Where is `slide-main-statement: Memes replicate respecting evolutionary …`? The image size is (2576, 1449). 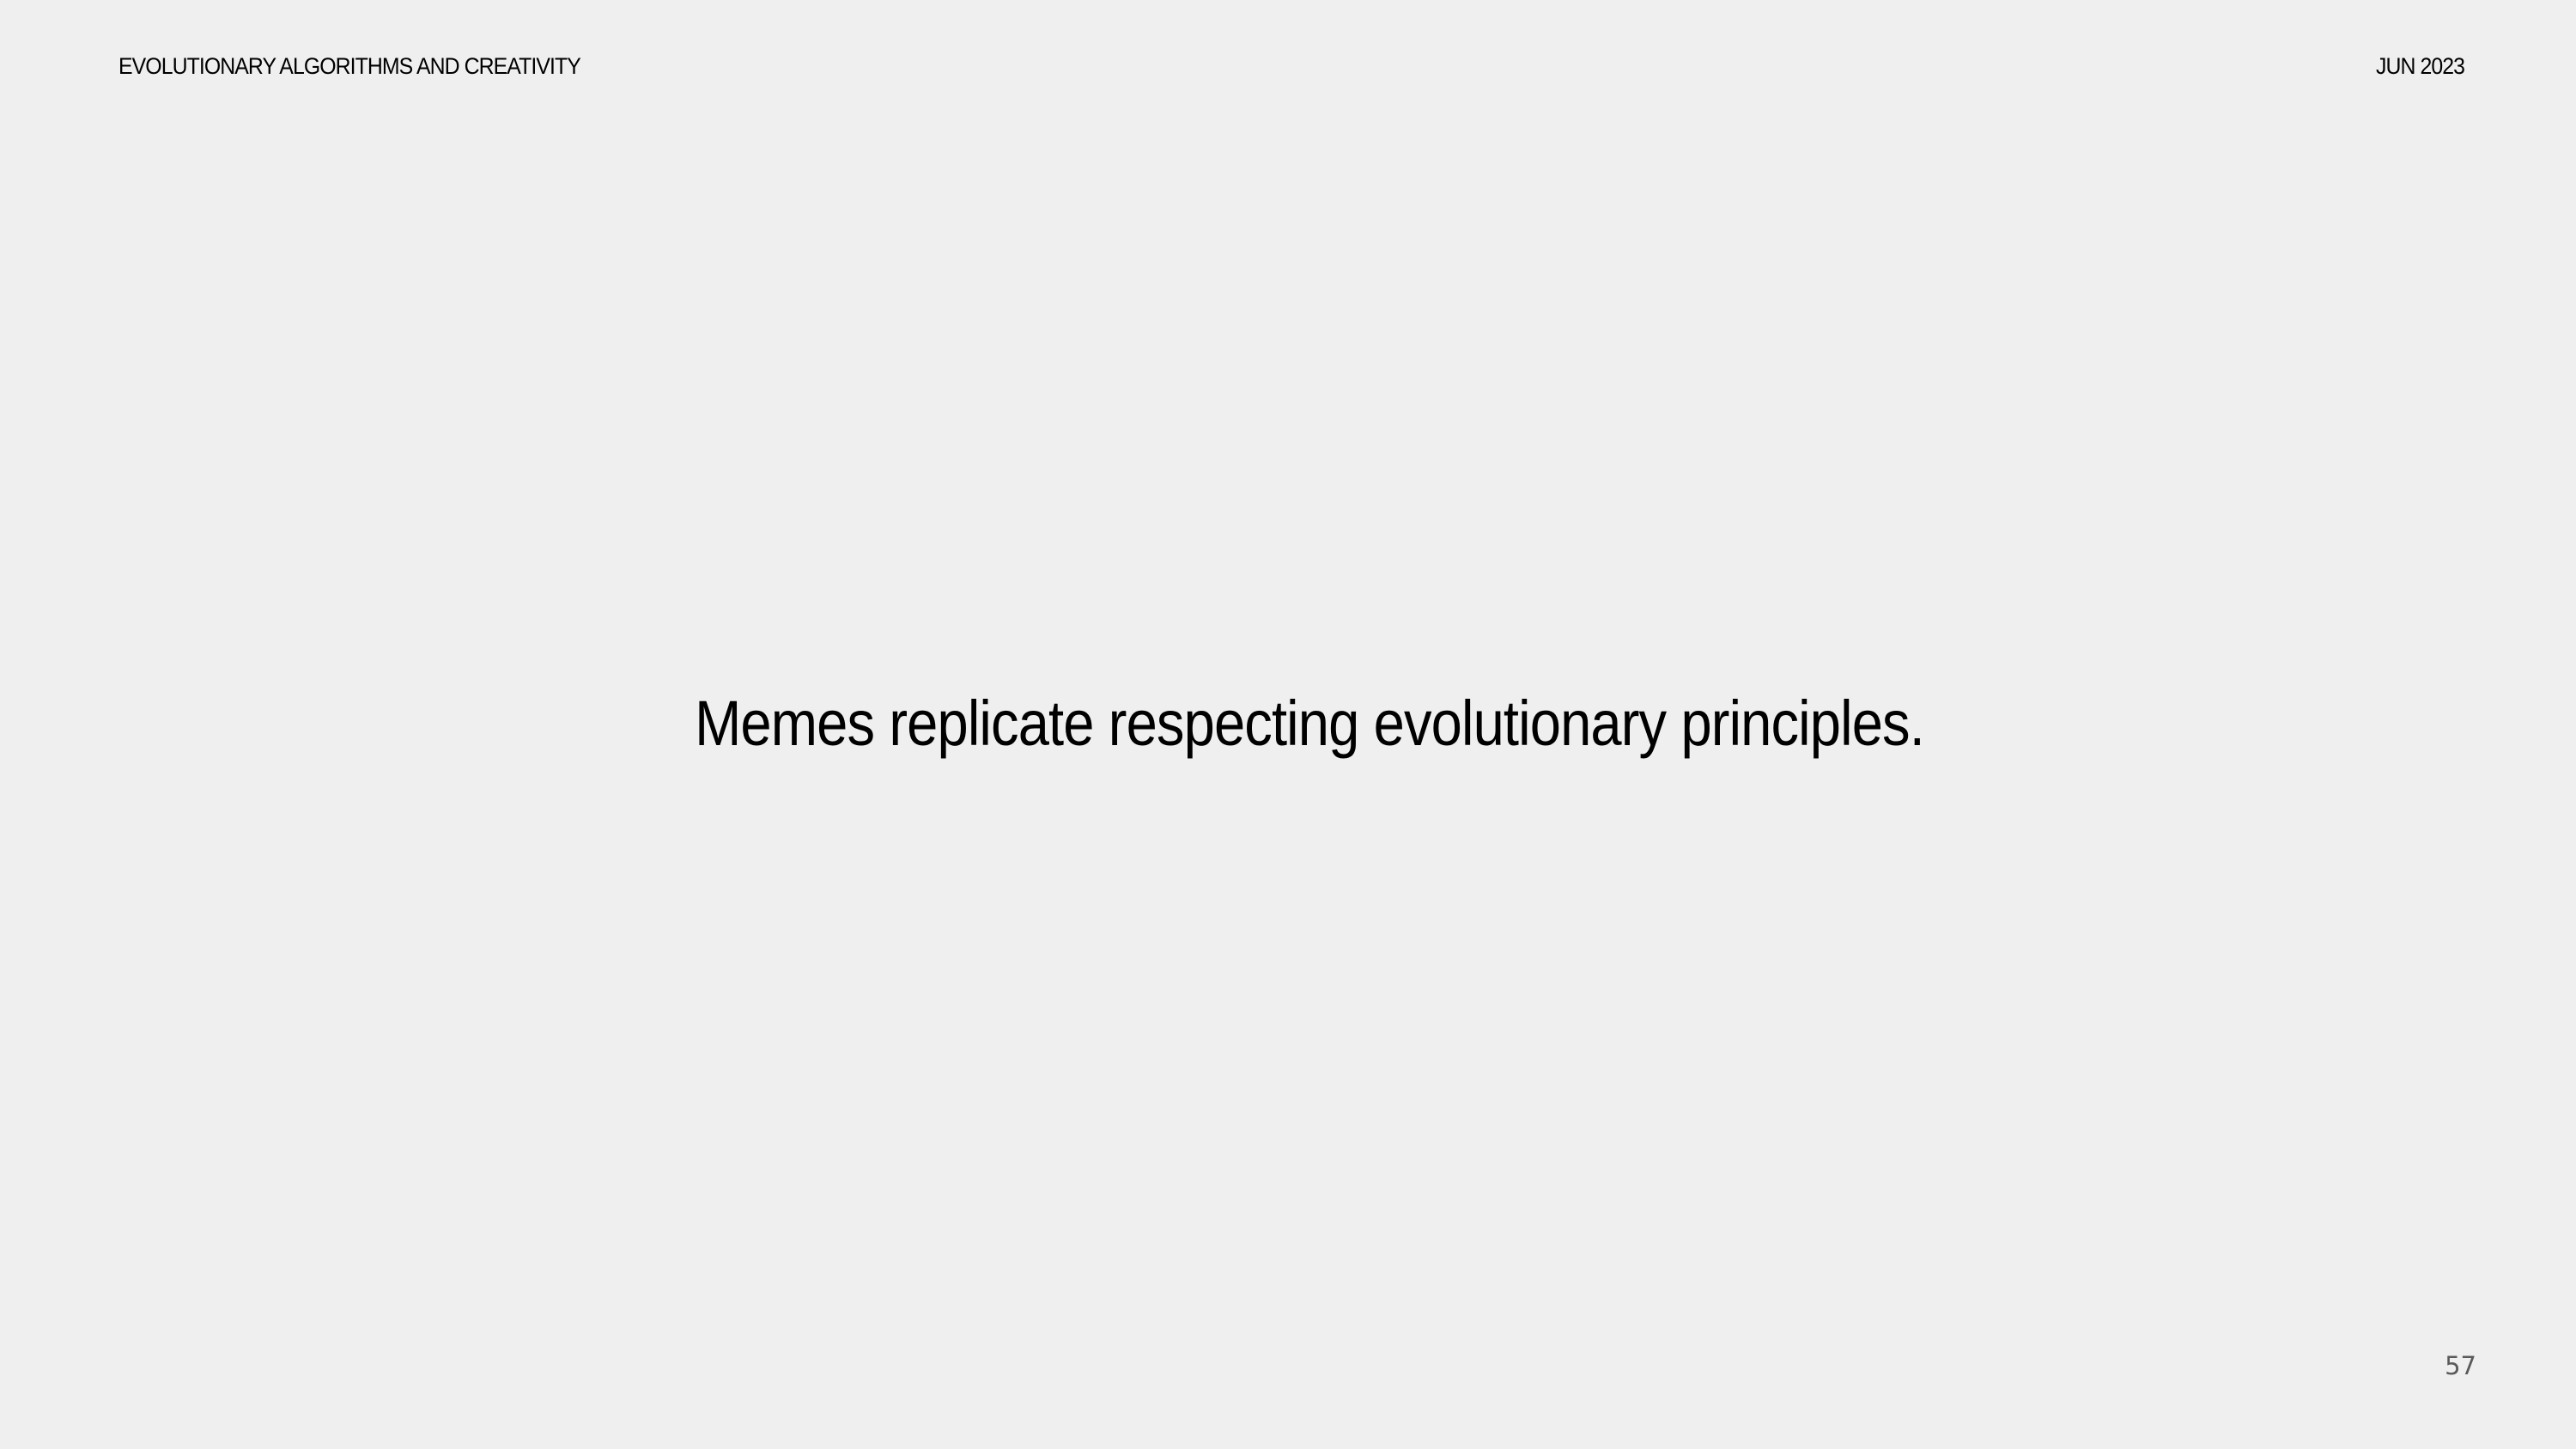
slide-main-statement: Memes replicate respecting evolutionary … is located at coordinates (1310, 723).